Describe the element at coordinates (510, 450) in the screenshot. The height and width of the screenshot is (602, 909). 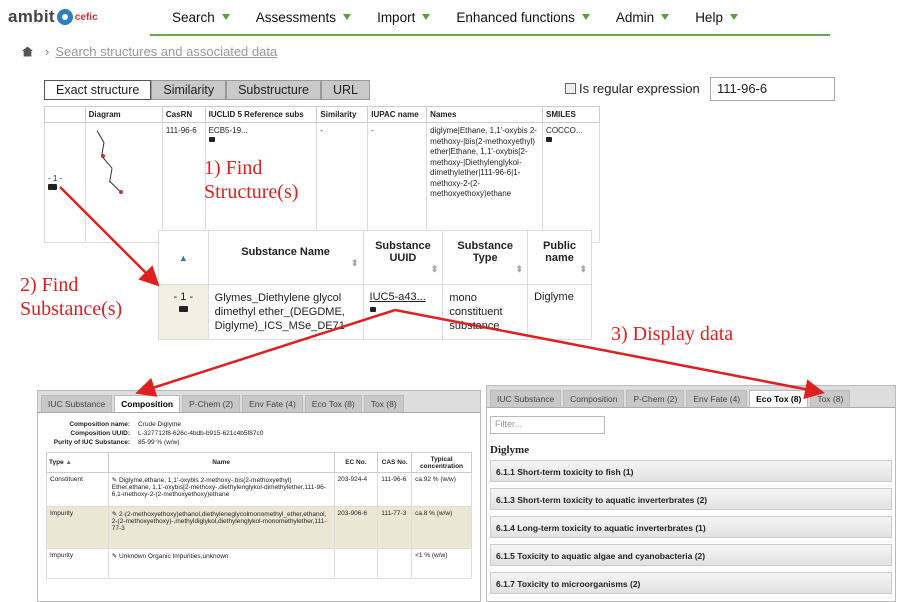
I see `substance-title: Diglyme` at that location.